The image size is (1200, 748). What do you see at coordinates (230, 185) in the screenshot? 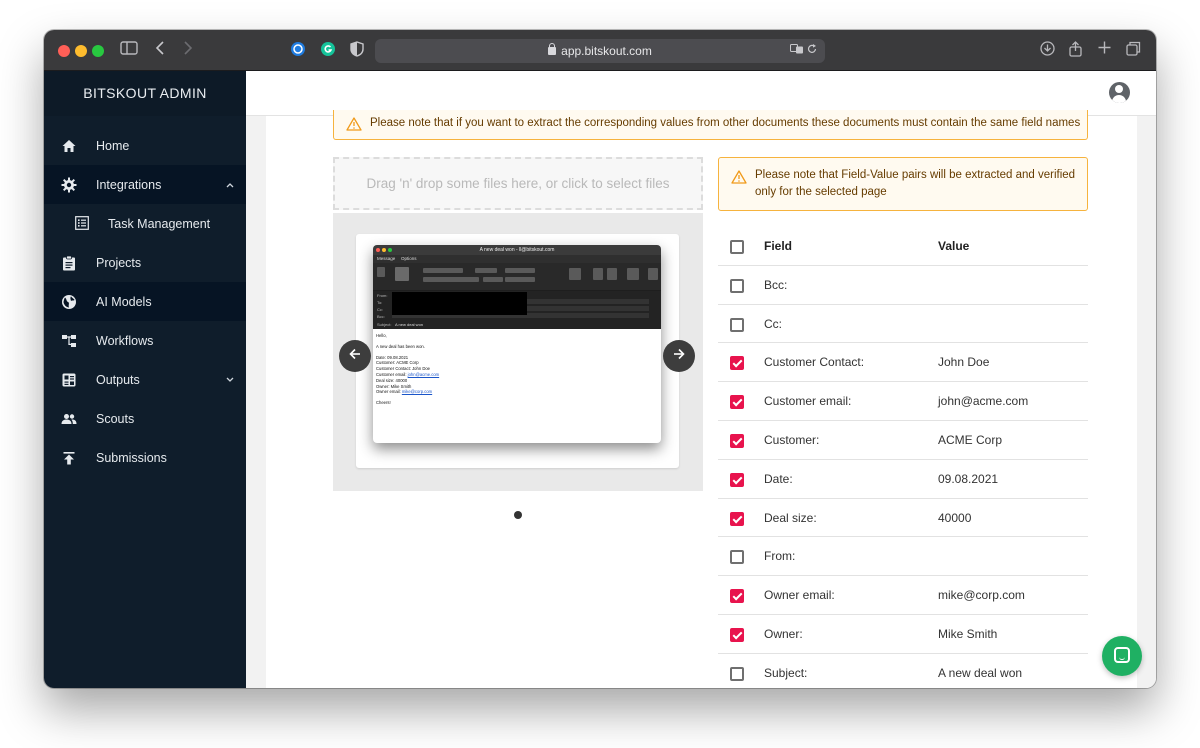
I see `chevron-up-icon` at bounding box center [230, 185].